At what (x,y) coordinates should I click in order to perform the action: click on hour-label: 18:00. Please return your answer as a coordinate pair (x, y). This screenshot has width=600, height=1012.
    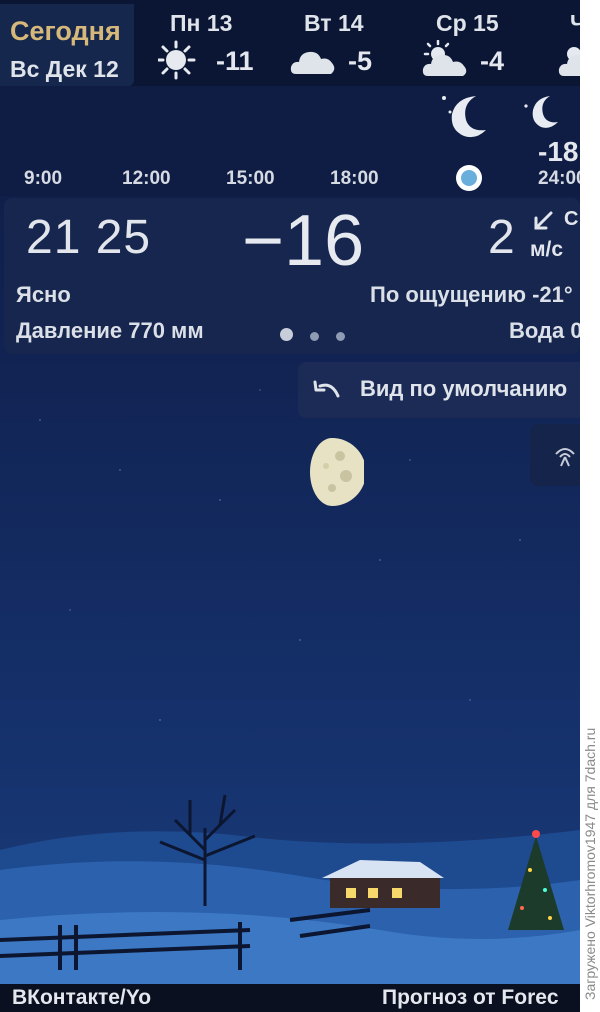
    Looking at the image, I should click on (354, 178).